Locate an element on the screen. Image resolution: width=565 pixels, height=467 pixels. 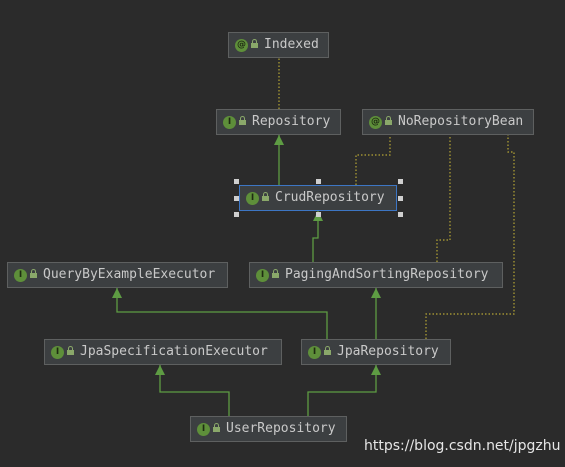
node-paging-and-sorting-repository: I PagingAndSortingRepository is located at coordinates (376, 275).